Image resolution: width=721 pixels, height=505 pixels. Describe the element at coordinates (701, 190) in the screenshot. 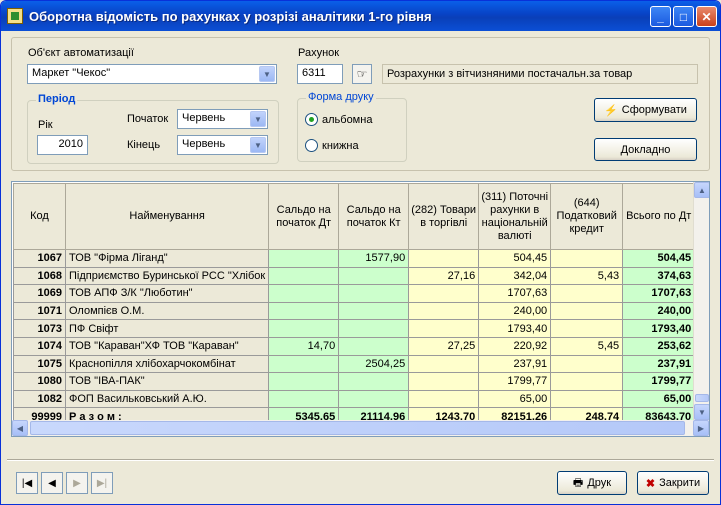

I see `scroll-up-icon: ▲` at that location.